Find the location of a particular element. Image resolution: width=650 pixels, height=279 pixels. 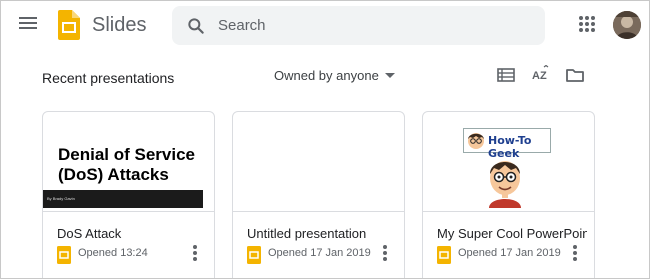

presentation-thumbnail: How-To Geek is located at coordinates (508, 161).